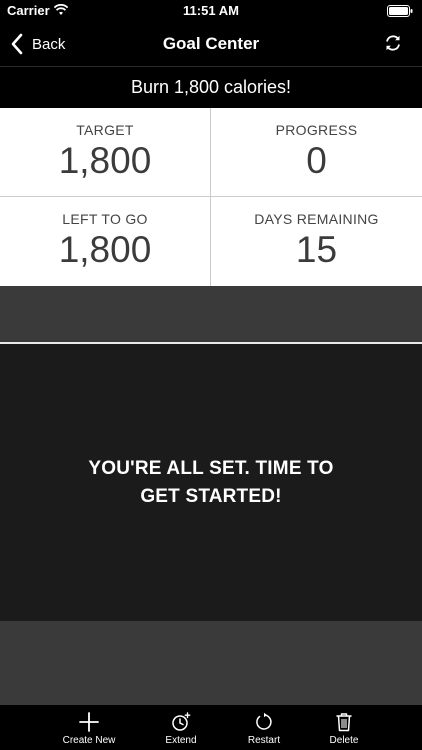 The width and height of the screenshot is (422, 750). I want to click on stat-label: DAYS REMAINING, so click(316, 219).